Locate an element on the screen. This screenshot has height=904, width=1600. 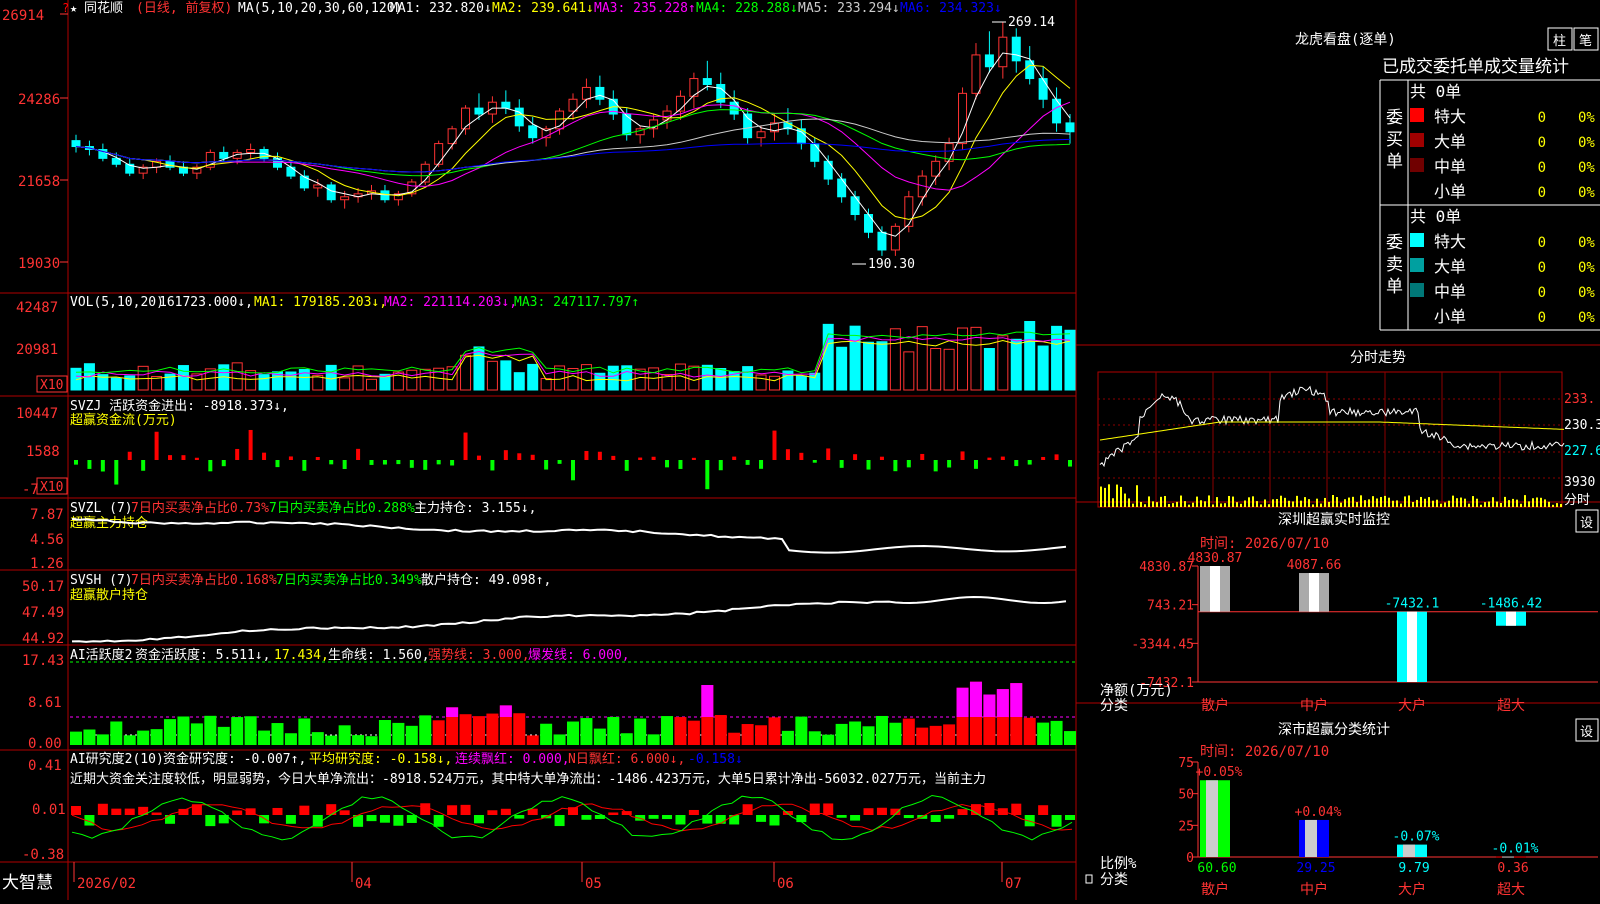
lhb-buy-row-value: 0 is located at coordinates (1542, 168).